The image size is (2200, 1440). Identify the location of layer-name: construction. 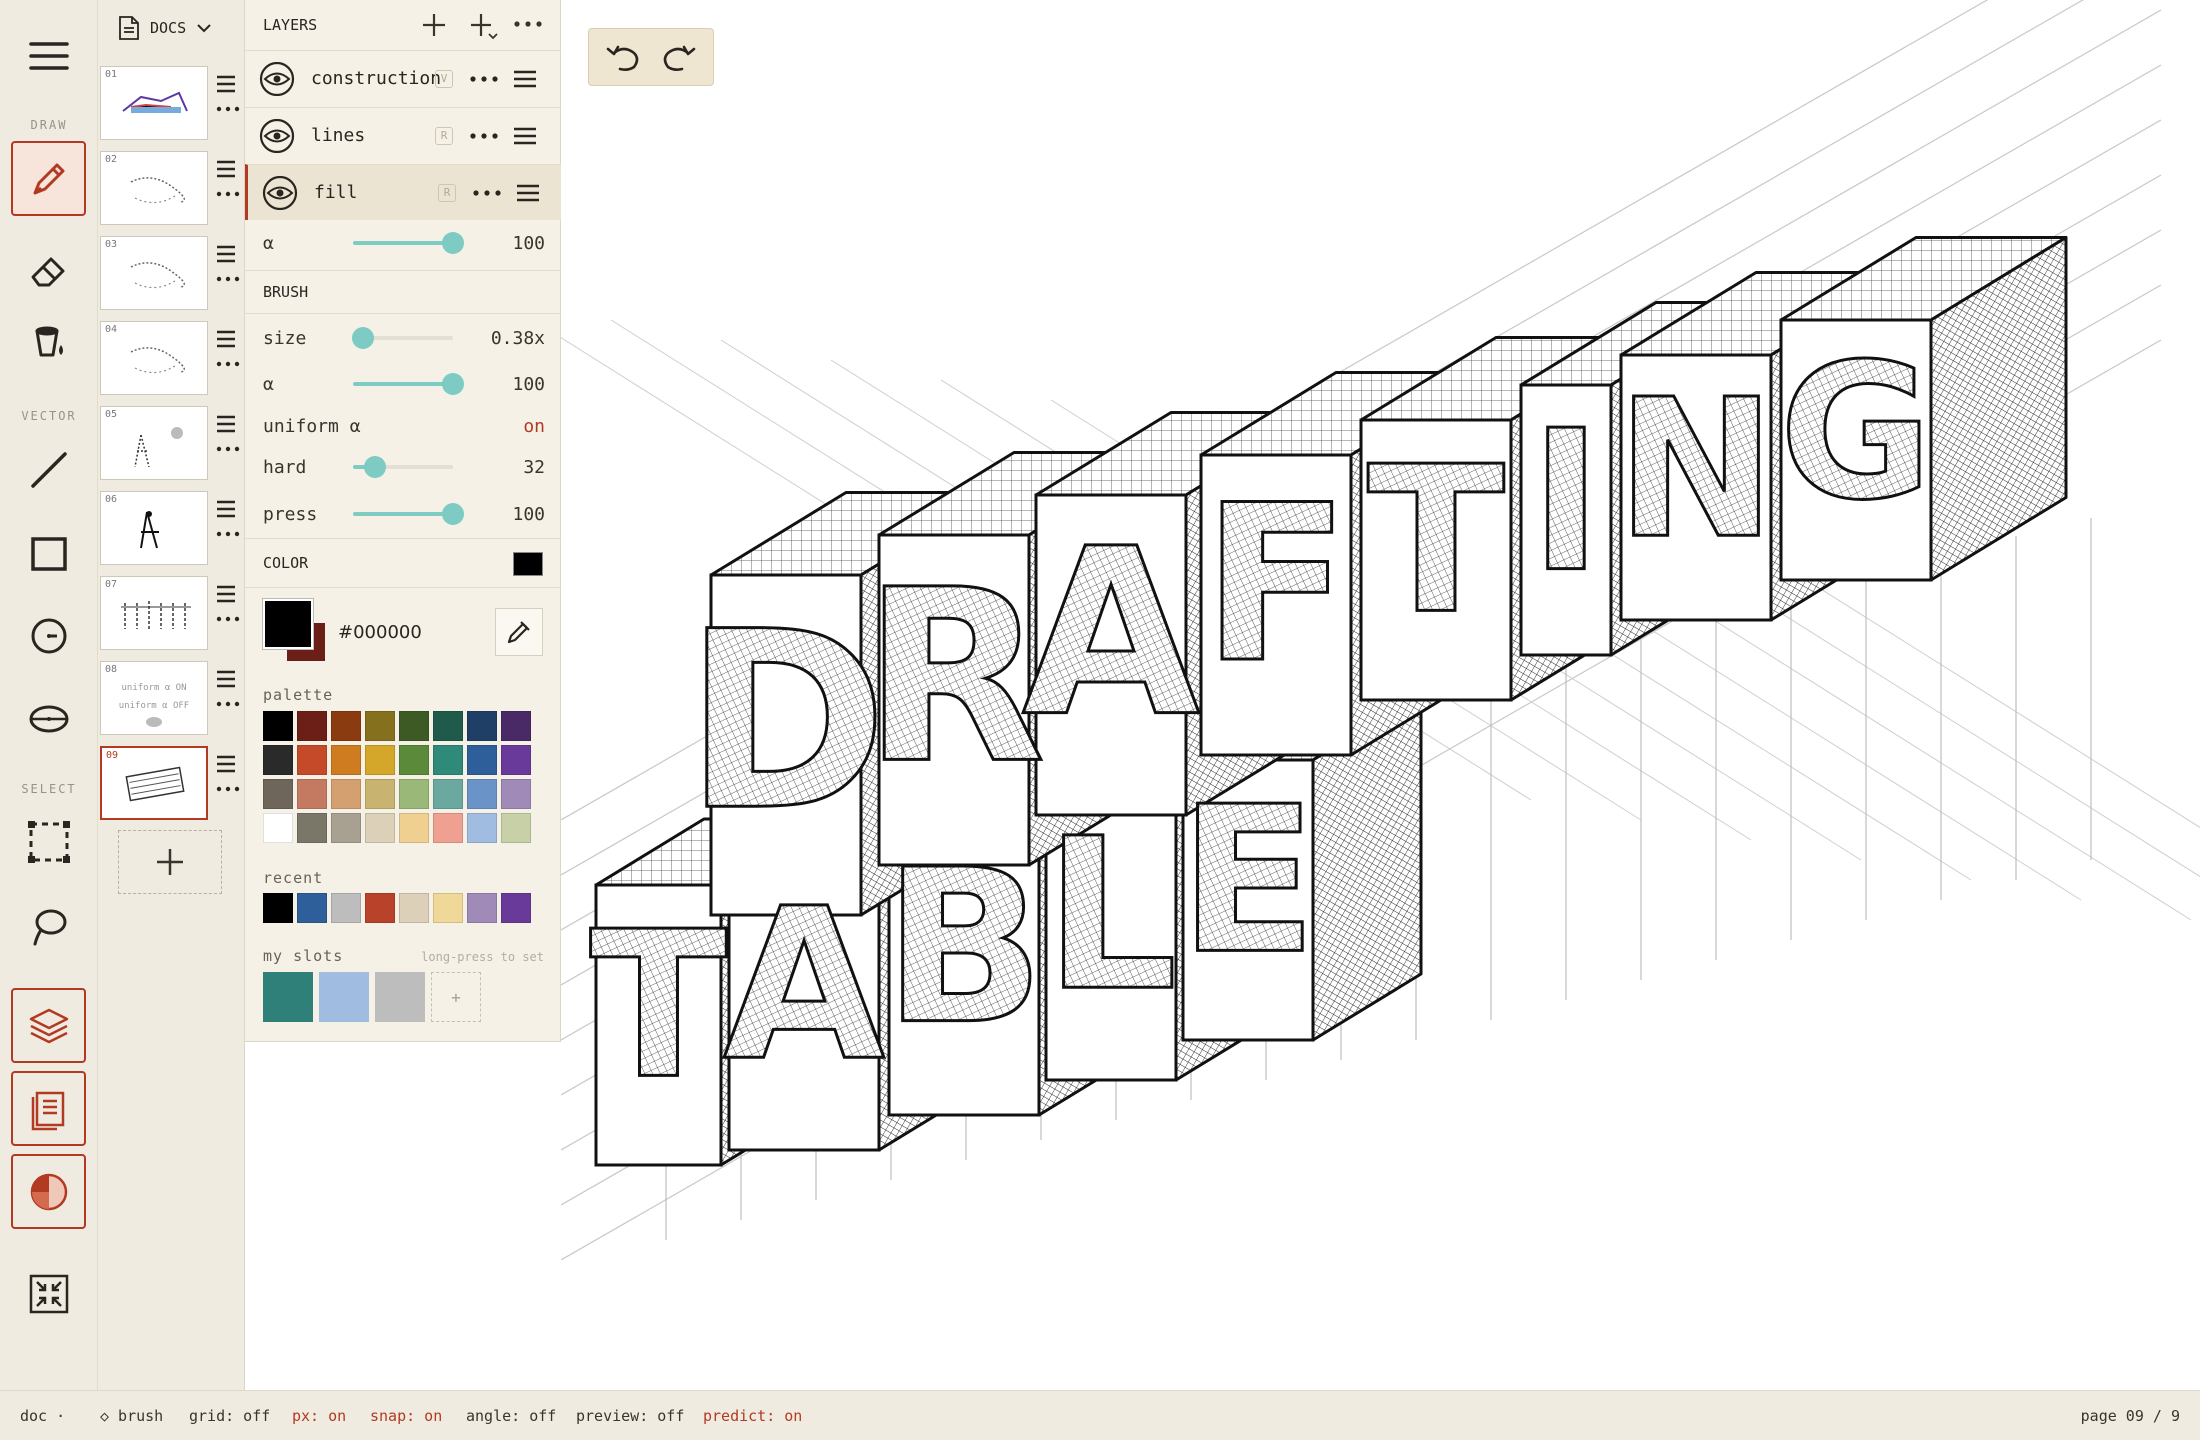
(376, 78).